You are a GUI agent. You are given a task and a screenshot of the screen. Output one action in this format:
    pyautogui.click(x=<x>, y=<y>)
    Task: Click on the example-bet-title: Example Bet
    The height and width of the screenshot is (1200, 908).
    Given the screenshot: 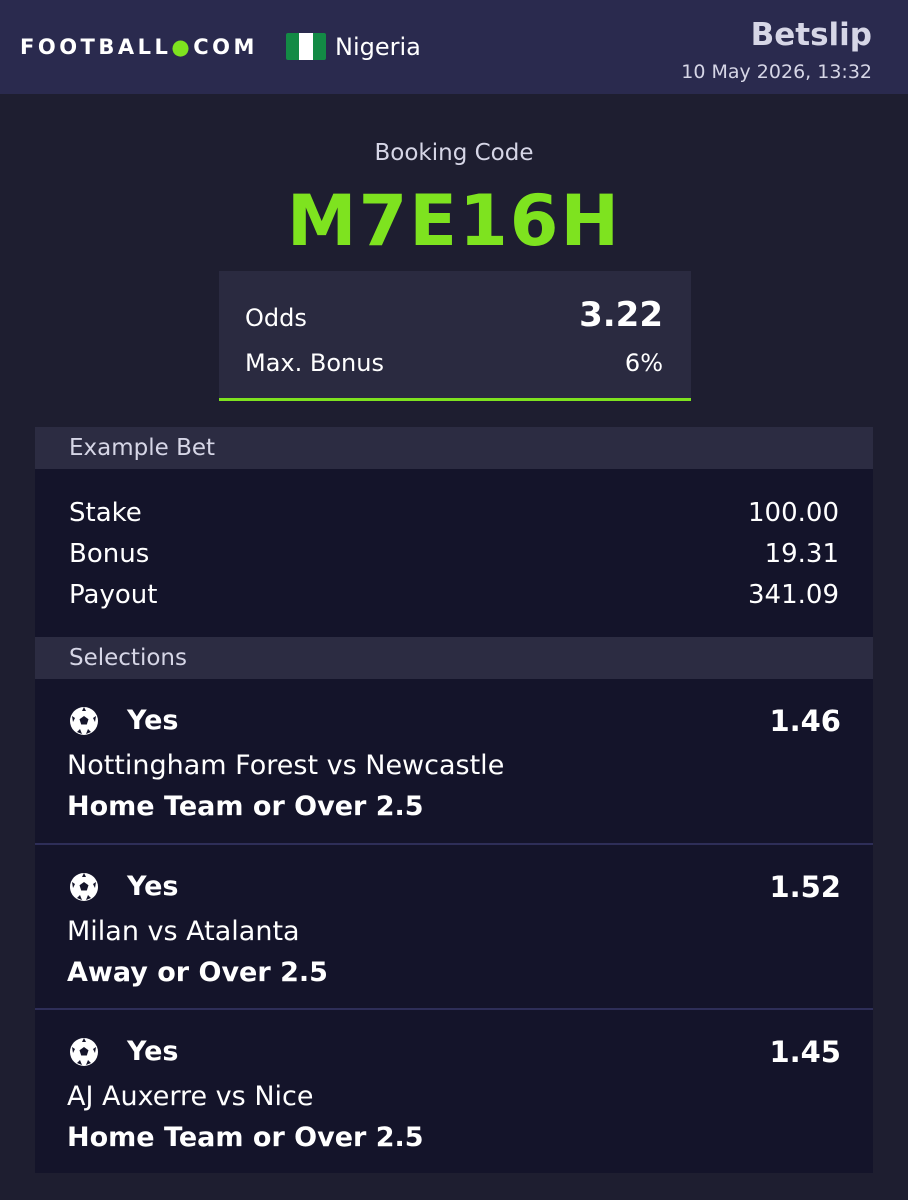 What is the action you would take?
    pyautogui.click(x=142, y=448)
    